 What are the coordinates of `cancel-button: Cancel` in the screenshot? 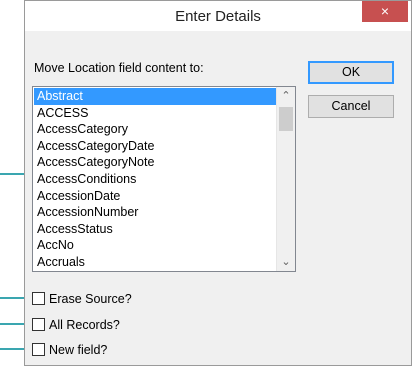 It's located at (351, 106).